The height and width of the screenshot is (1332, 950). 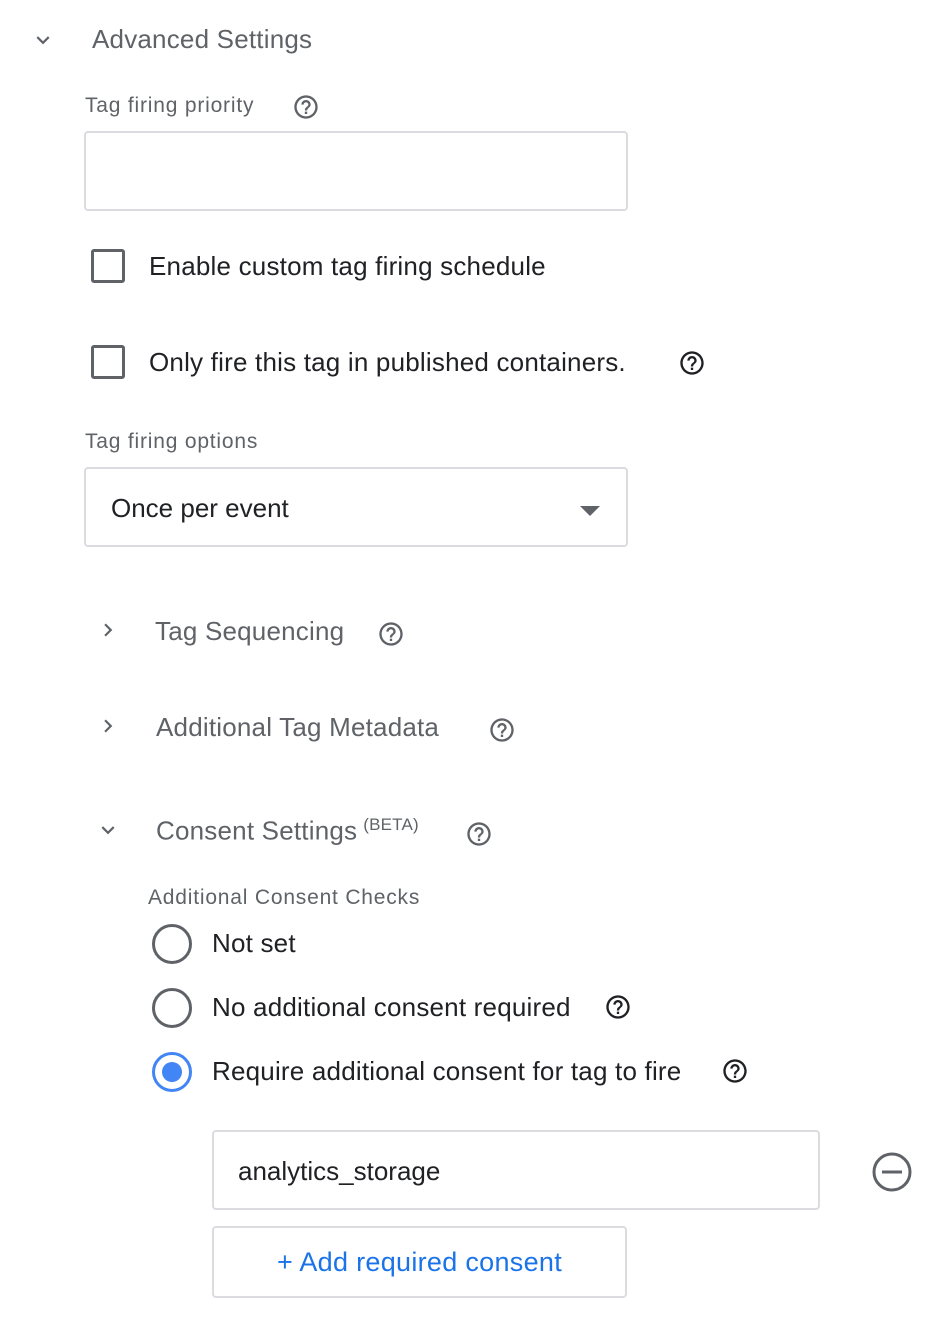 I want to click on consent-type-value: analytics_storage, so click(x=339, y=1171).